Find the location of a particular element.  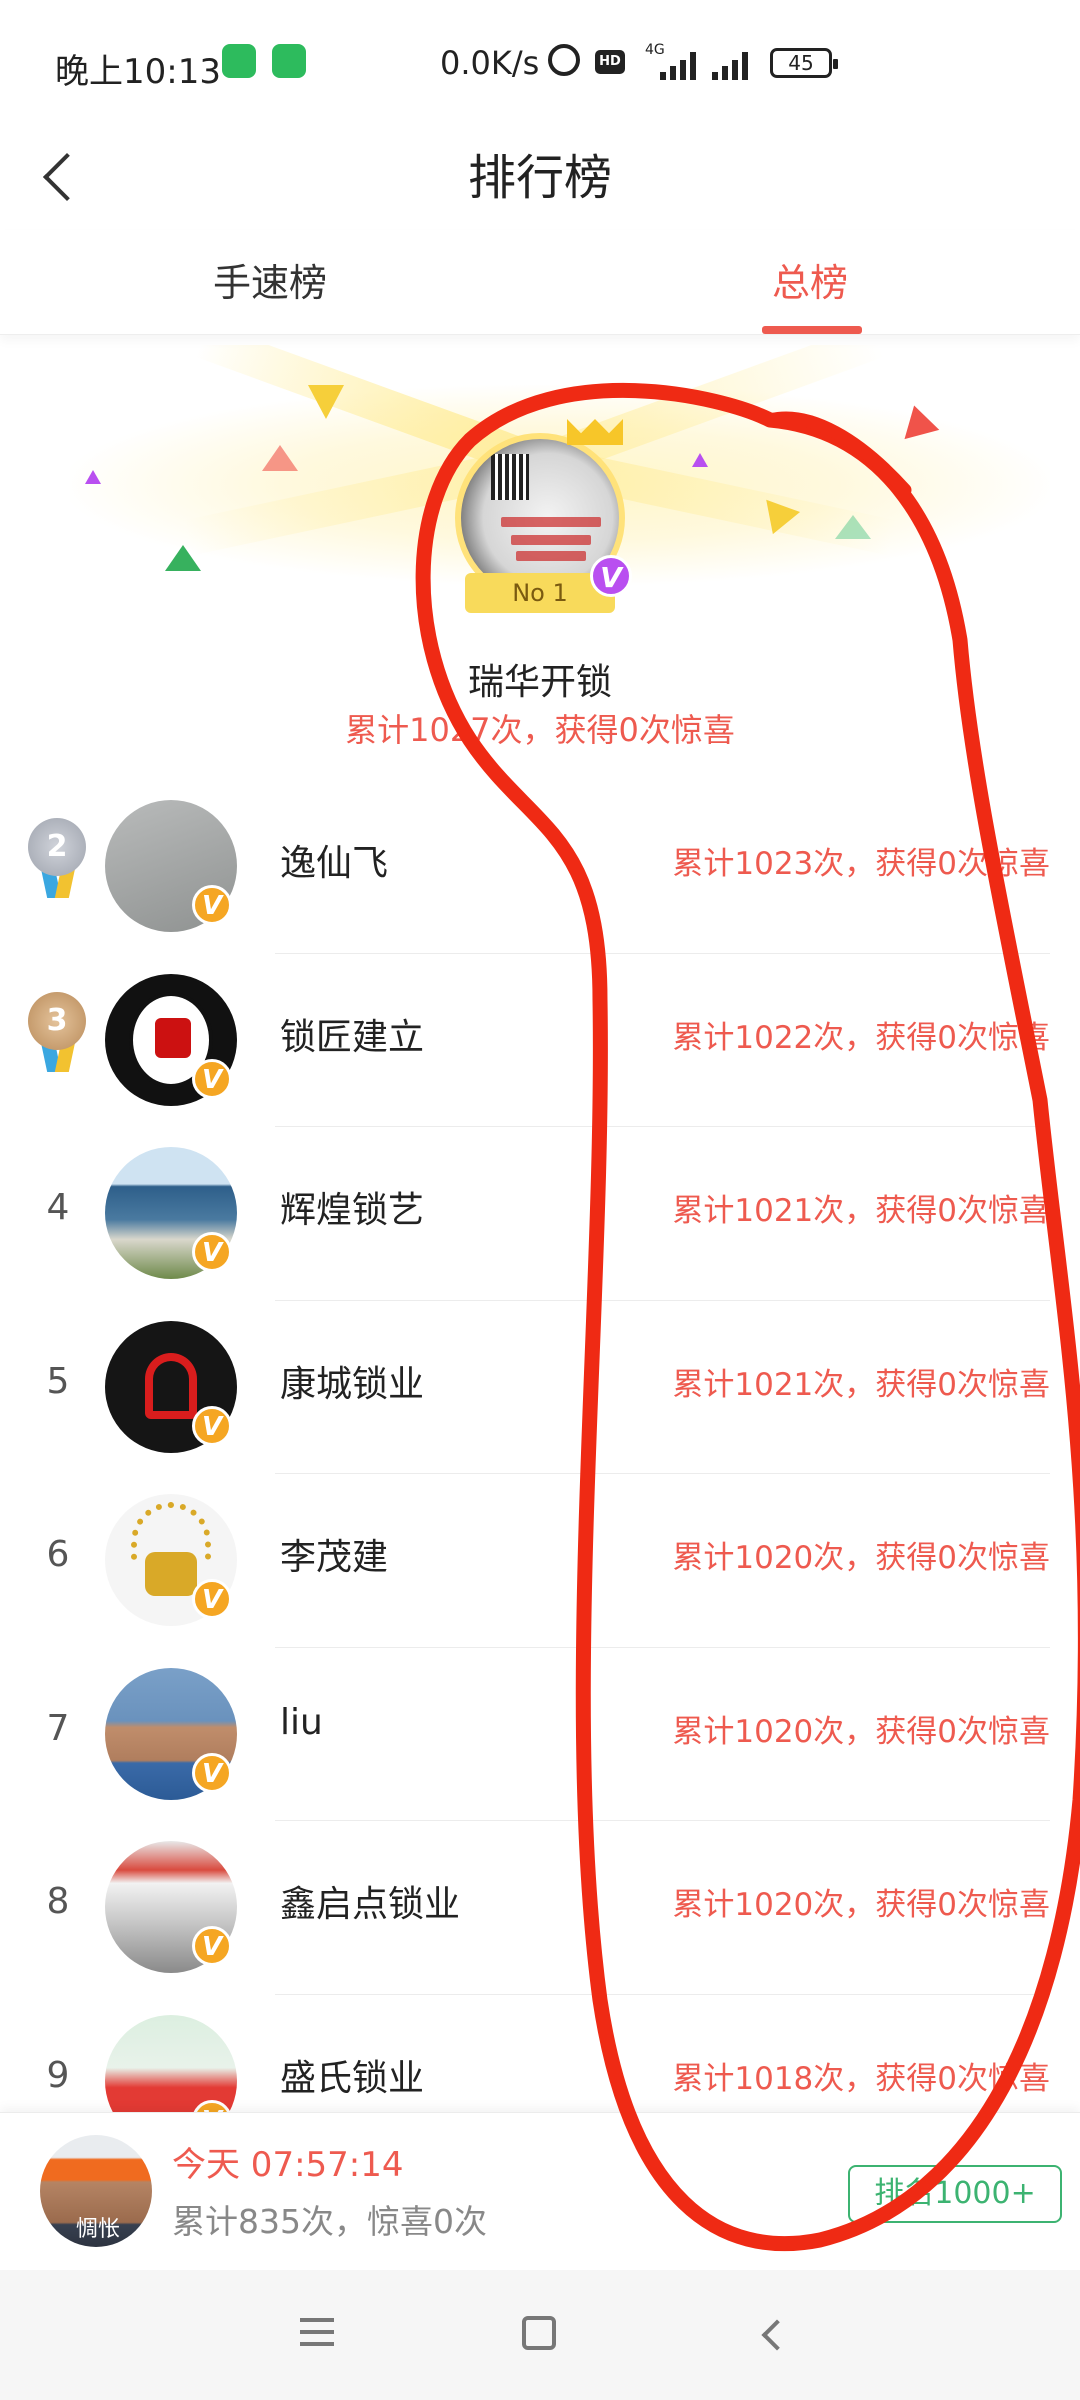

status-time: 晚上10:13 is located at coordinates (138, 72).